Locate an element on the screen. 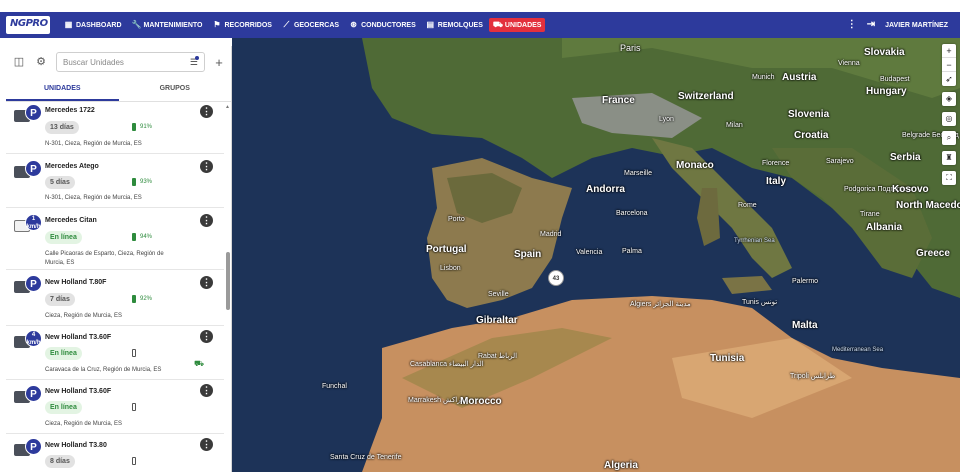  user-name: JAVIER MARTÍNEZ is located at coordinates (916, 25).